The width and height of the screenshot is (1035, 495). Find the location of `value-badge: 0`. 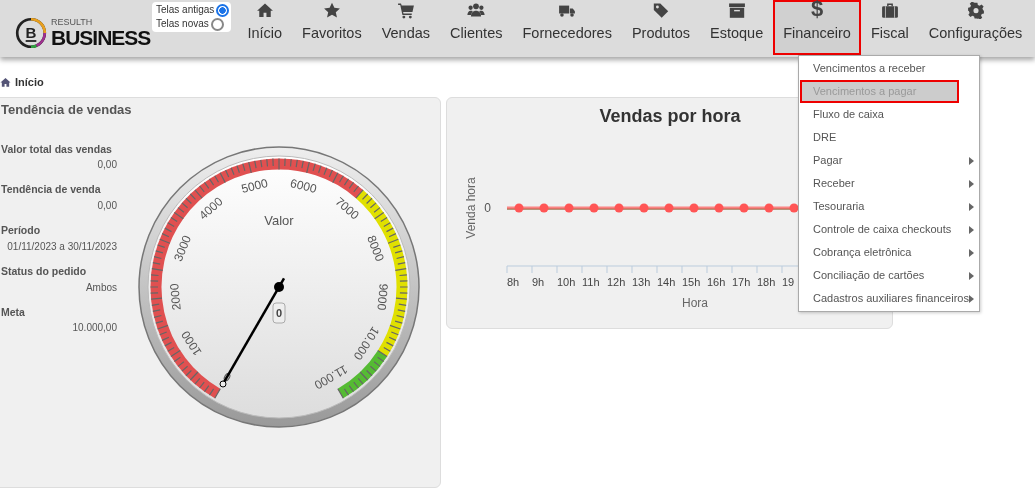

value-badge: 0 is located at coordinates (279, 312).